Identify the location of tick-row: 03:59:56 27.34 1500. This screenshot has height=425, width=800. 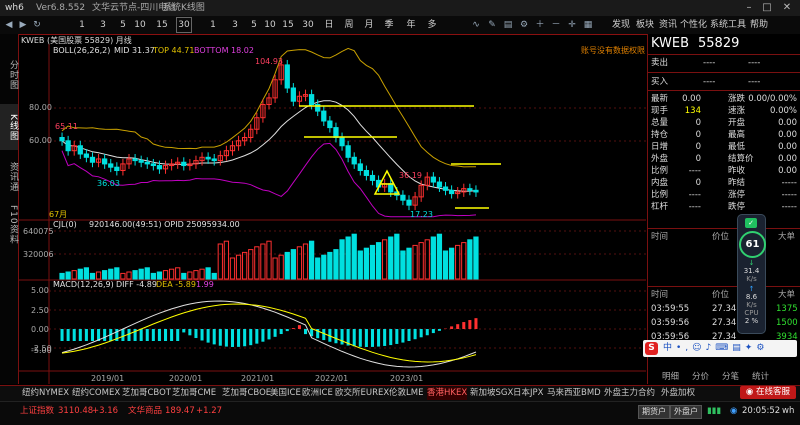
(724, 323).